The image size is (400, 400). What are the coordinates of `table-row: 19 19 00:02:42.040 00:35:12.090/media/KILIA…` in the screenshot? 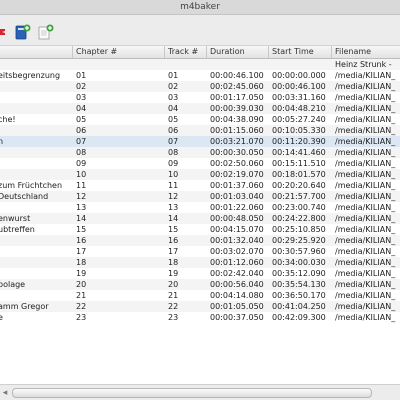 It's located at (200, 273).